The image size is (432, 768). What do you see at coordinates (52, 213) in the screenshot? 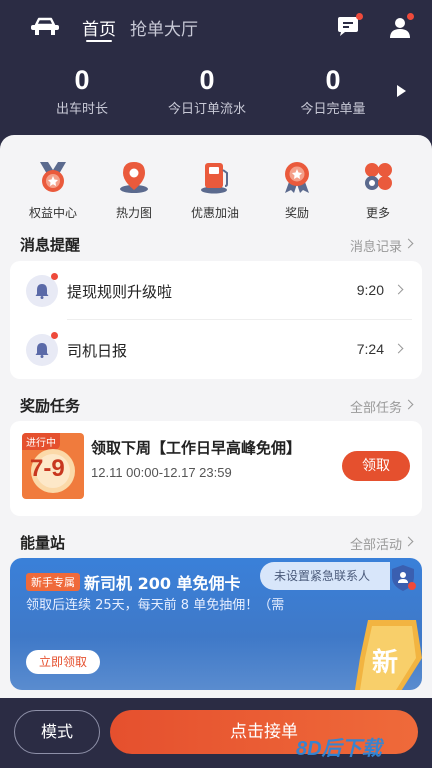
I see `quick-item-label: 权益中心` at bounding box center [52, 213].